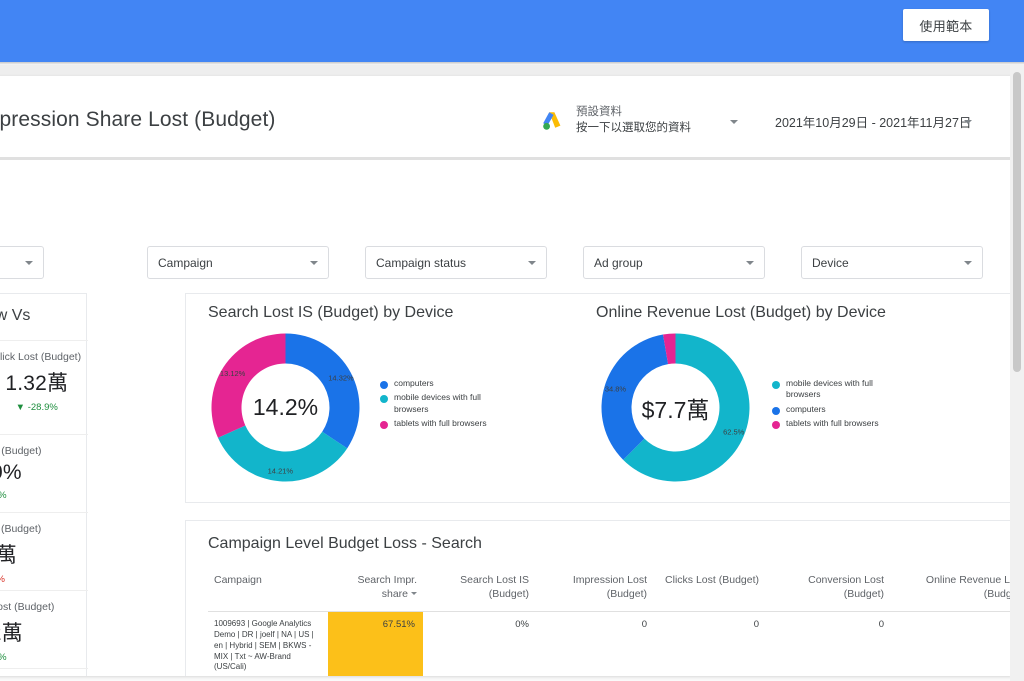  What do you see at coordinates (375, 588) in the screenshot?
I see `table-column-header: Search Impr. share` at bounding box center [375, 588].